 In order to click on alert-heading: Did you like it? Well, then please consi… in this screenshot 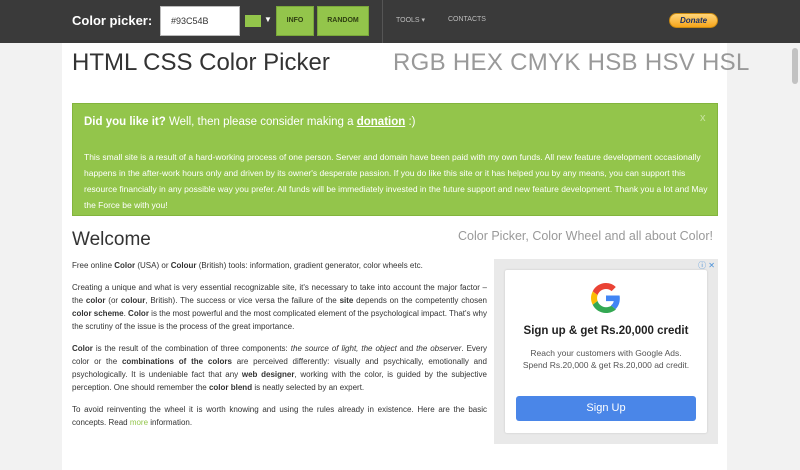, I will do `click(250, 122)`.